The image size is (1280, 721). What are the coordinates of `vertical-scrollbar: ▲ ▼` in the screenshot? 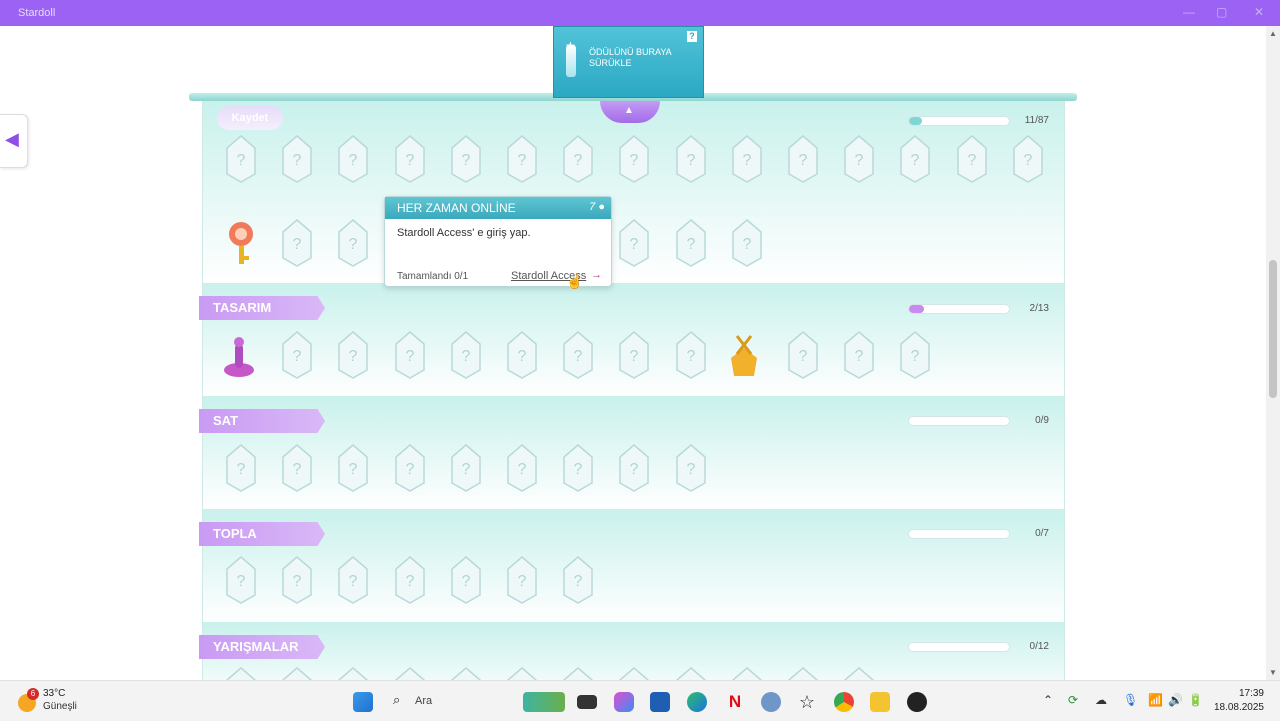 It's located at (1273, 353).